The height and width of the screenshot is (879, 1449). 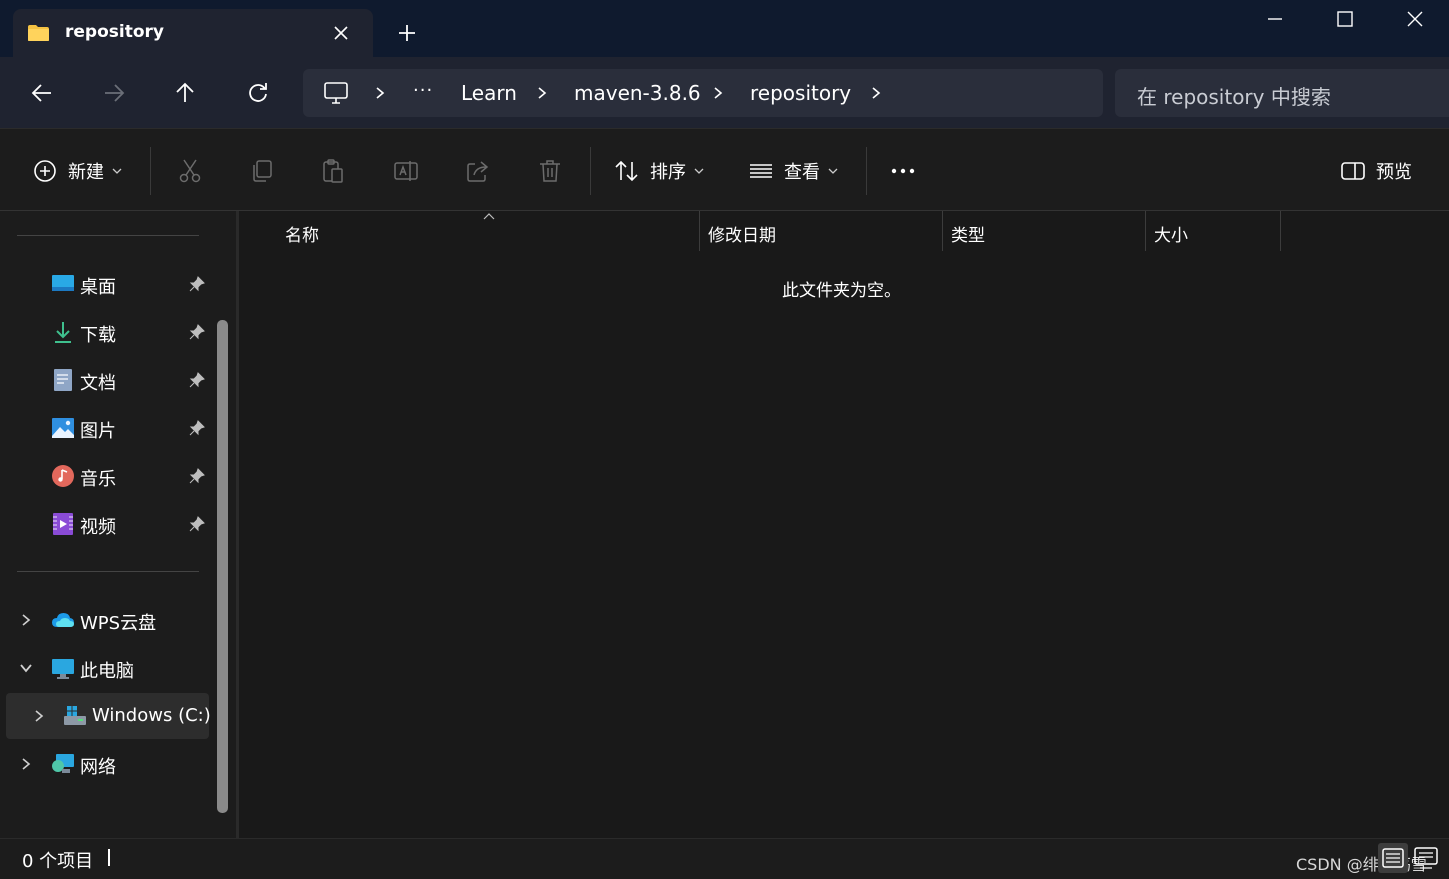 I want to click on sidebar-item-pictures: 图片, so click(x=107, y=428).